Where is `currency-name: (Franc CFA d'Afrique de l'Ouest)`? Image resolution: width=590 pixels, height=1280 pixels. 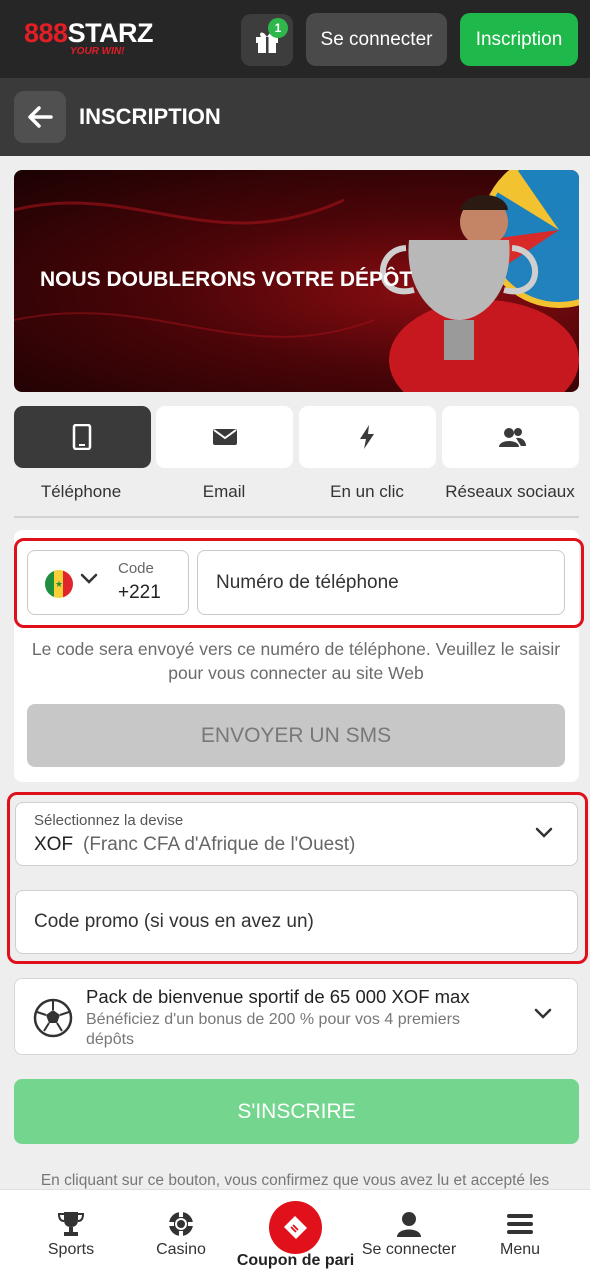
currency-name: (Franc CFA d'Afrique de l'Ouest) is located at coordinates (219, 844).